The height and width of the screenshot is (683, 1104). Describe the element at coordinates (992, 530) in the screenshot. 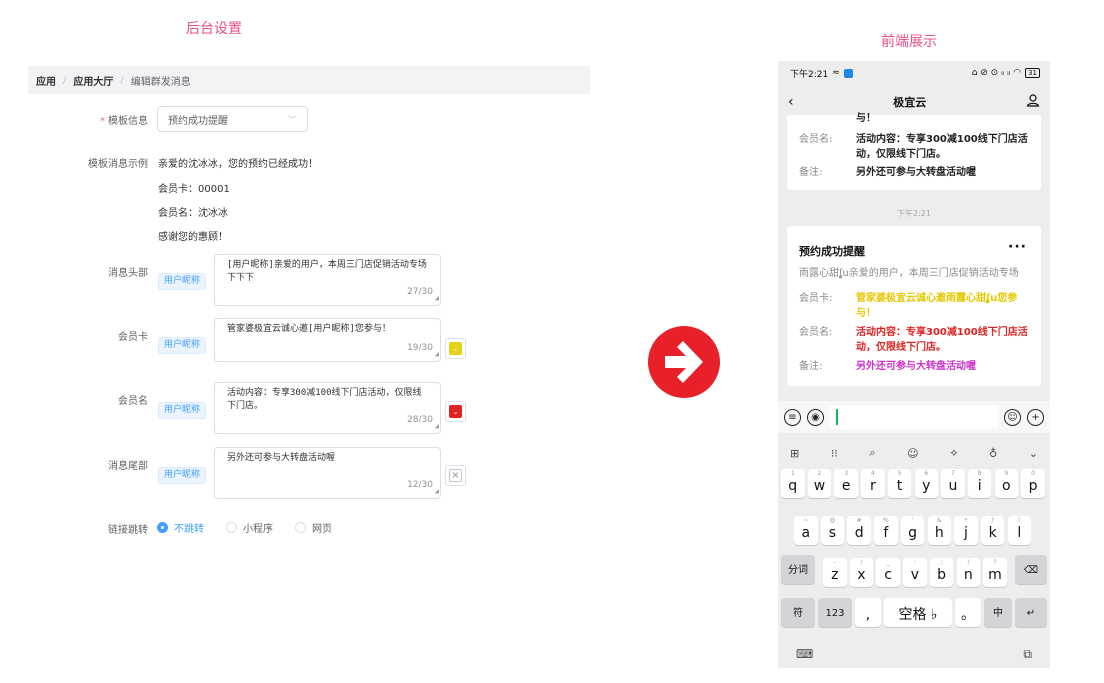

I see `key-k: ? k` at that location.